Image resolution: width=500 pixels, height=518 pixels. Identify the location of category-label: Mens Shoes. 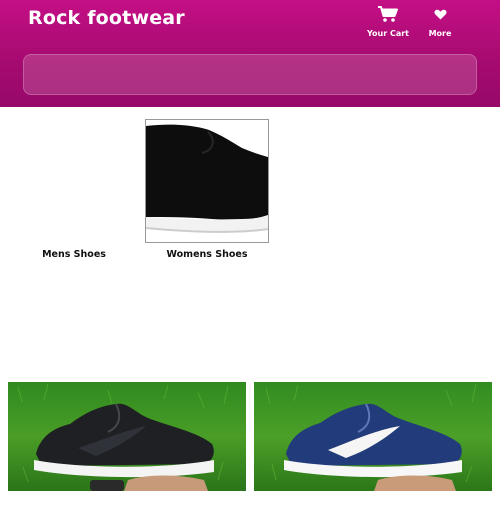
(74, 254).